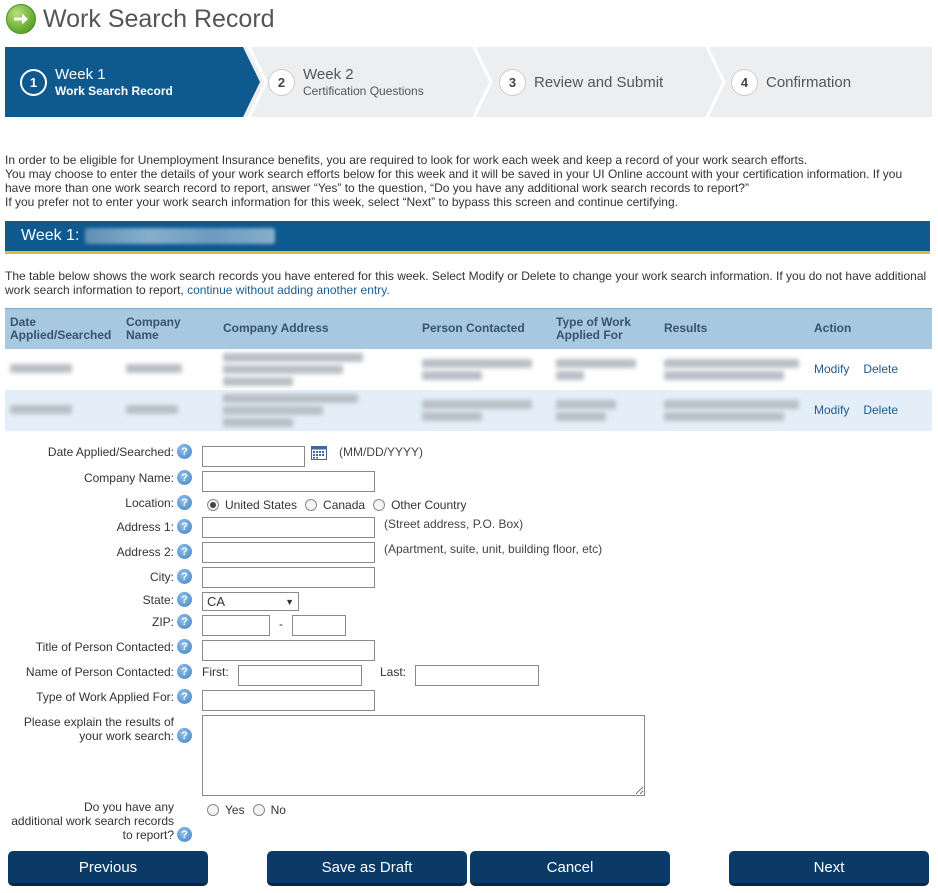  I want to click on address1-label-text: Address 1:, so click(145, 526).